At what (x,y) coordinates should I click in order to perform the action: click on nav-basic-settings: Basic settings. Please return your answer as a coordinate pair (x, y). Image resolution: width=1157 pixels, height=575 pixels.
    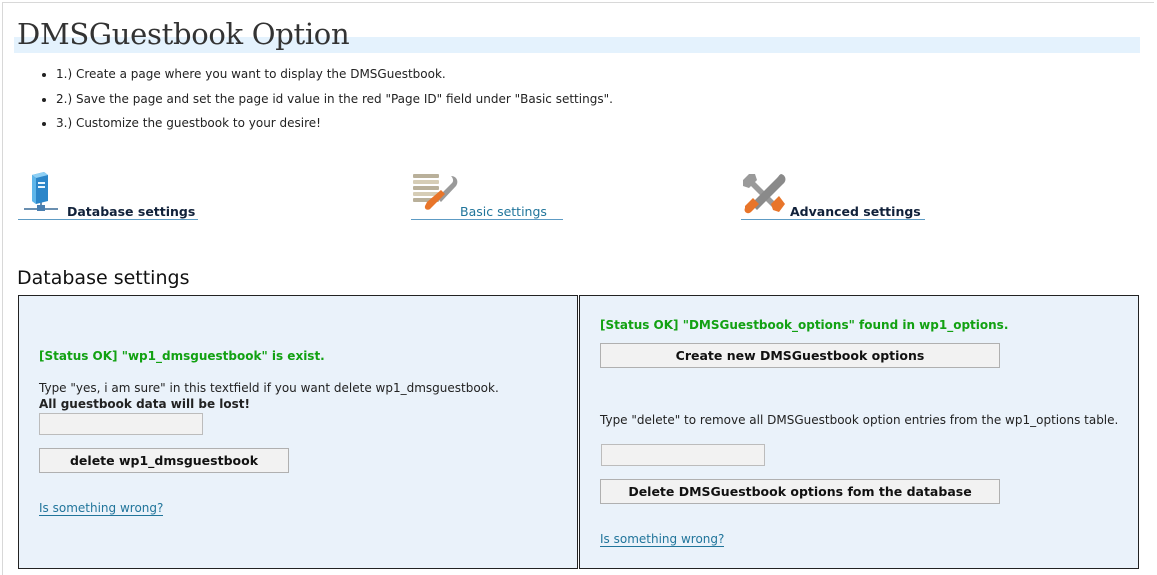
    Looking at the image, I should click on (487, 196).